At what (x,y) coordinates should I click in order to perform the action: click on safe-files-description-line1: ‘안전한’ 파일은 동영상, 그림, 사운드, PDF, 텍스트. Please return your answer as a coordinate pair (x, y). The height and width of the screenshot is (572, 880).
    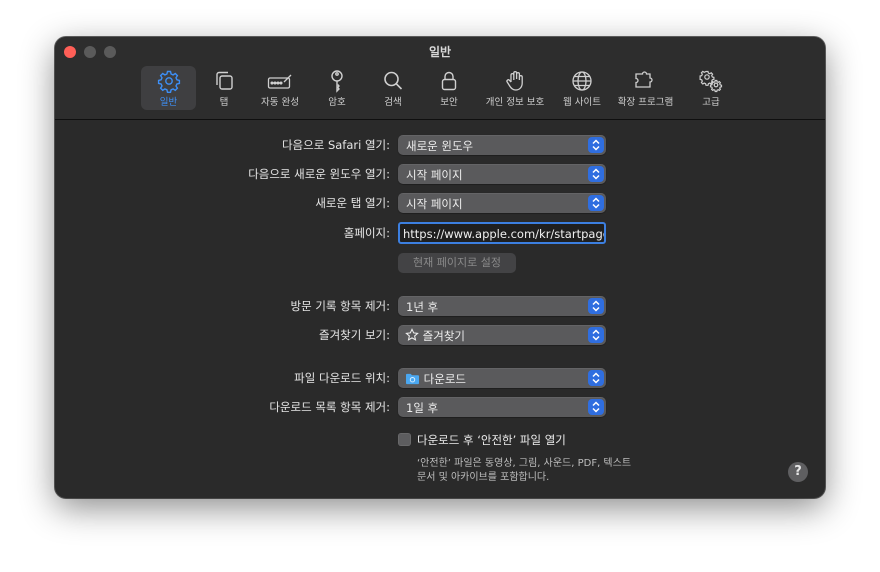
    Looking at the image, I should click on (524, 463).